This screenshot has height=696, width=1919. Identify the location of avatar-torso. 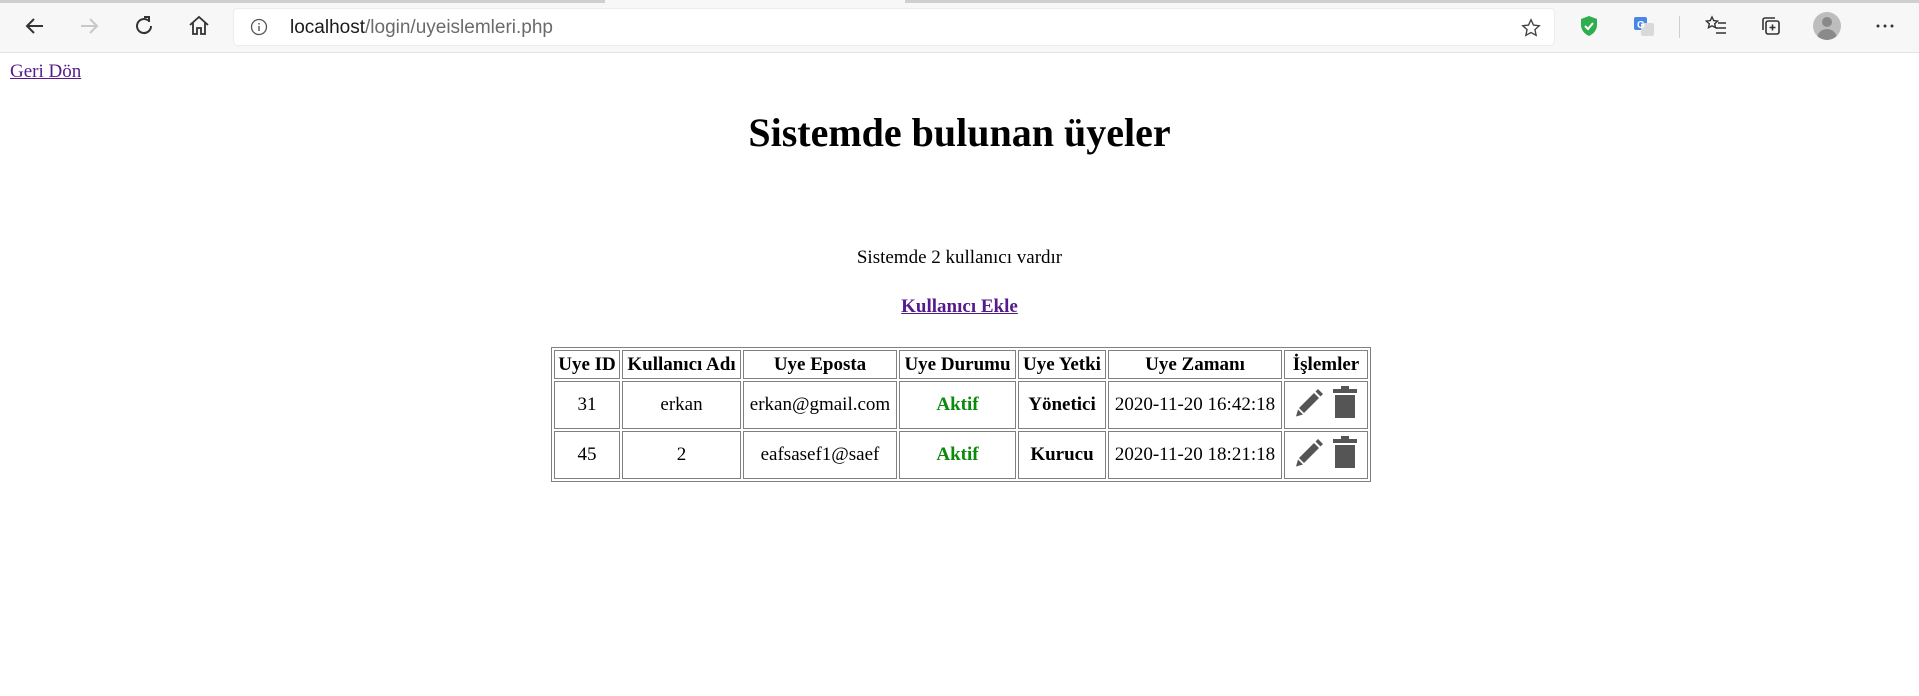
(1827, 34).